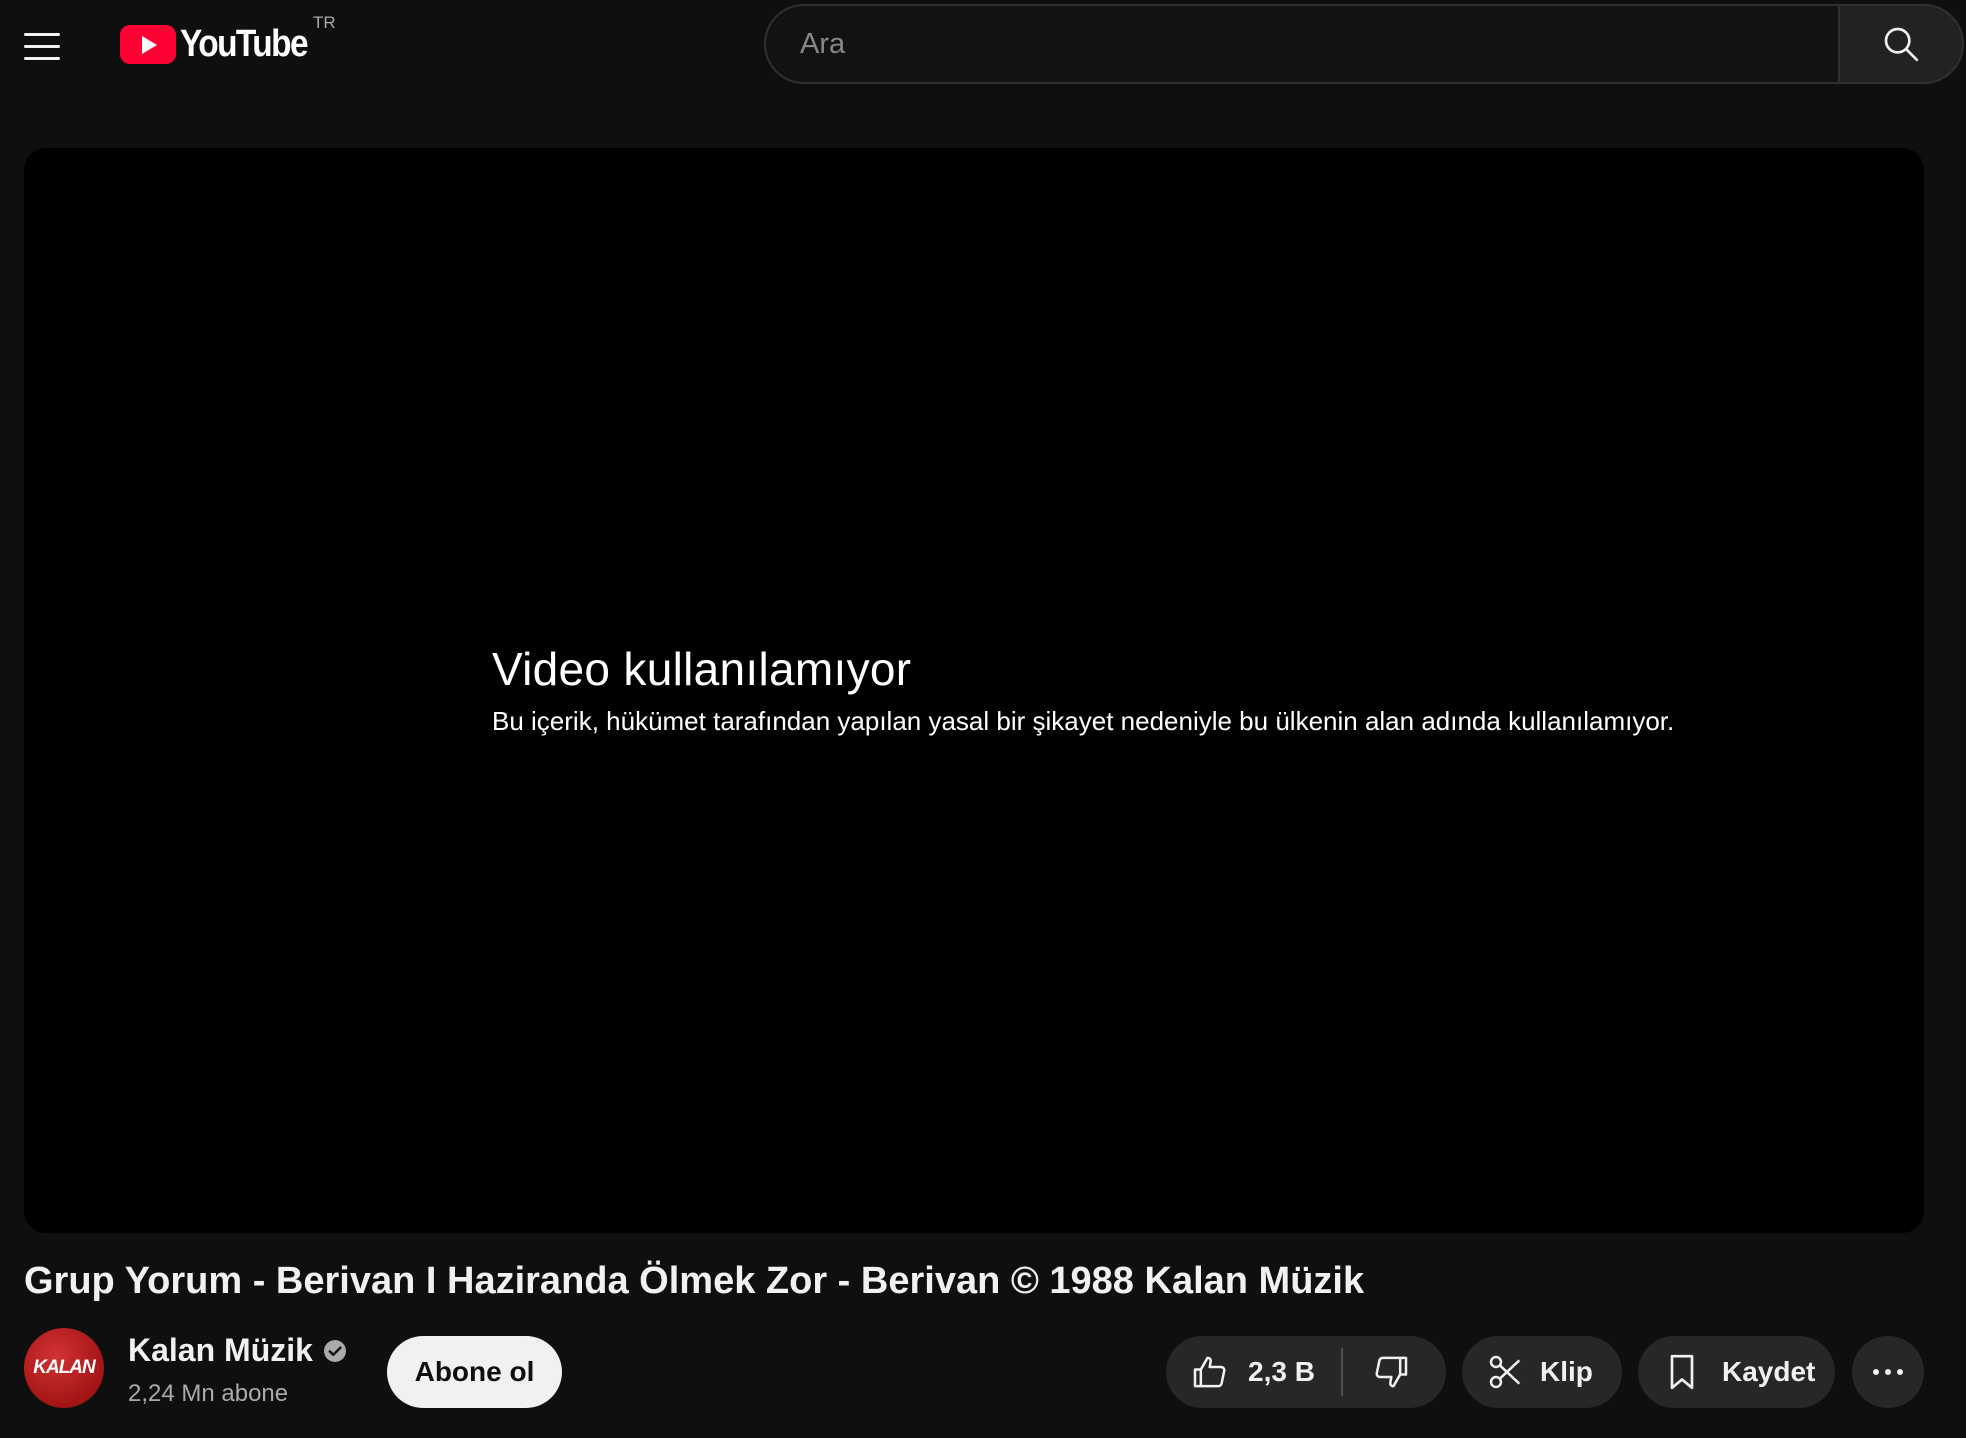  I want to click on channel-avatar: KALAN, so click(64, 1368).